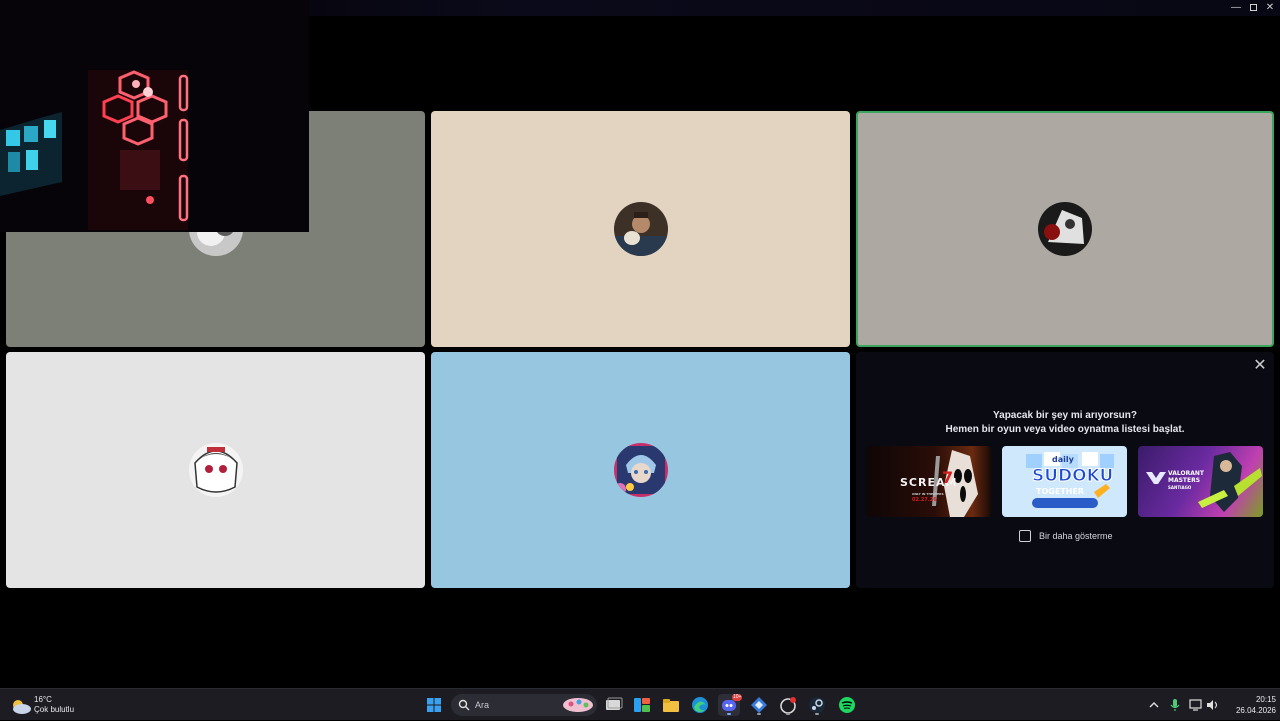 The height and width of the screenshot is (721, 1280). Describe the element at coordinates (847, 705) in the screenshot. I see `spotify-icon` at that location.